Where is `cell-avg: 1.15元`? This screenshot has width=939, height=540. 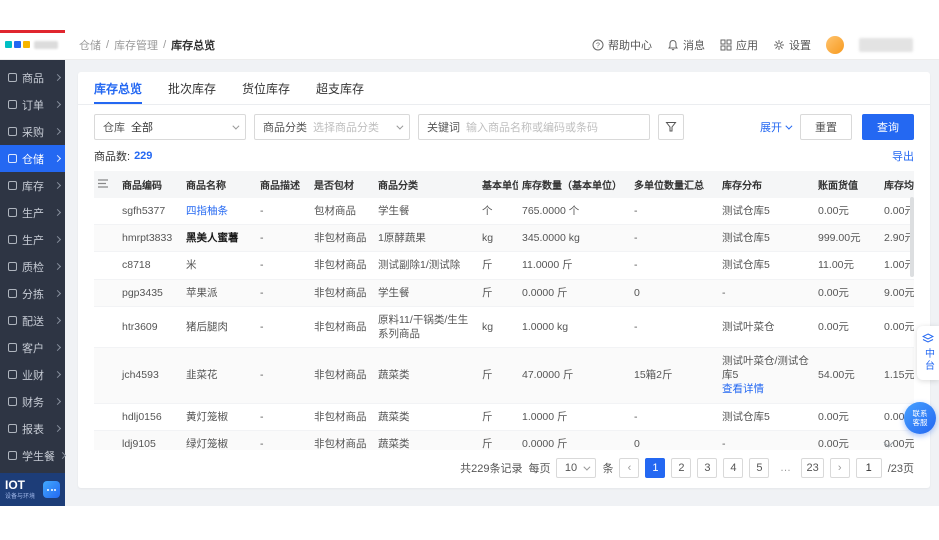
cell-avg: 1.15元 is located at coordinates (897, 375).